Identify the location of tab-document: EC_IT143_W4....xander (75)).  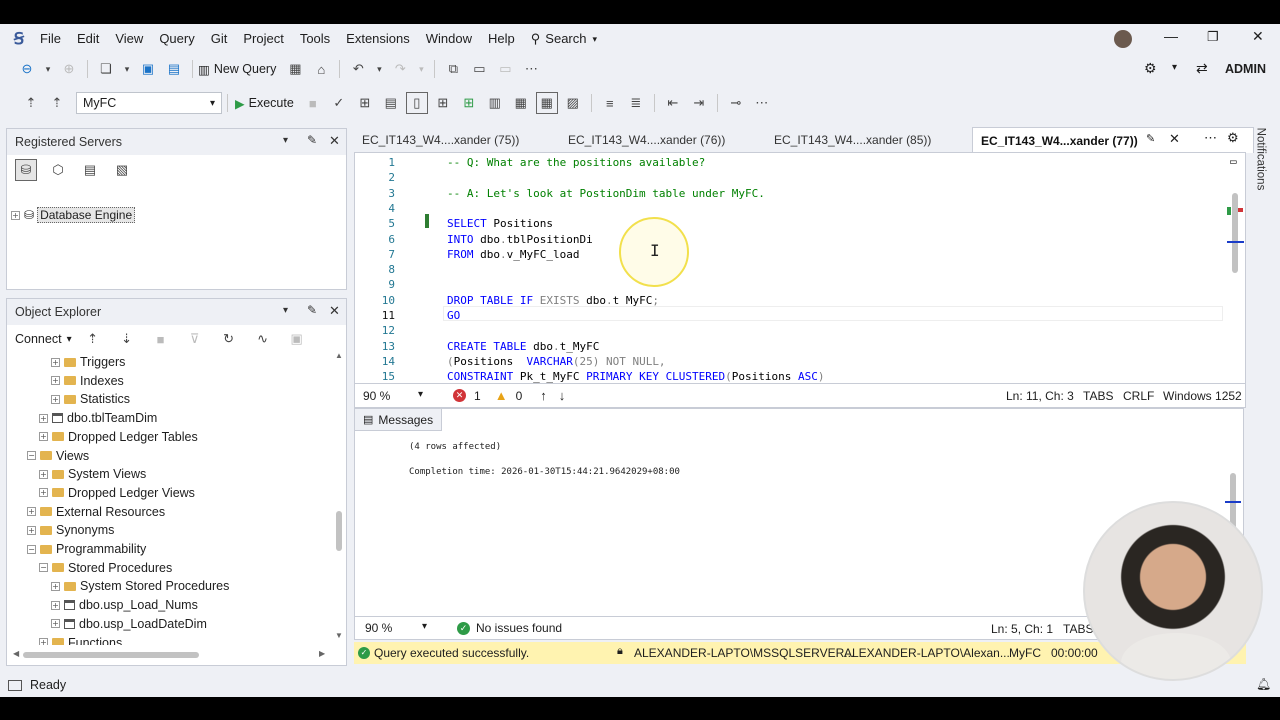
(457, 140).